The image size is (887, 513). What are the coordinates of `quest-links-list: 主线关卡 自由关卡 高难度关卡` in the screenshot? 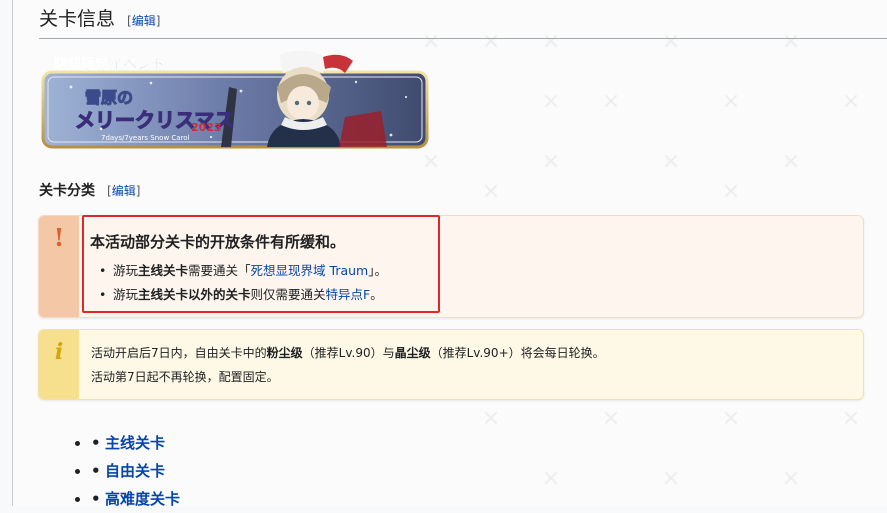 It's located at (115, 471).